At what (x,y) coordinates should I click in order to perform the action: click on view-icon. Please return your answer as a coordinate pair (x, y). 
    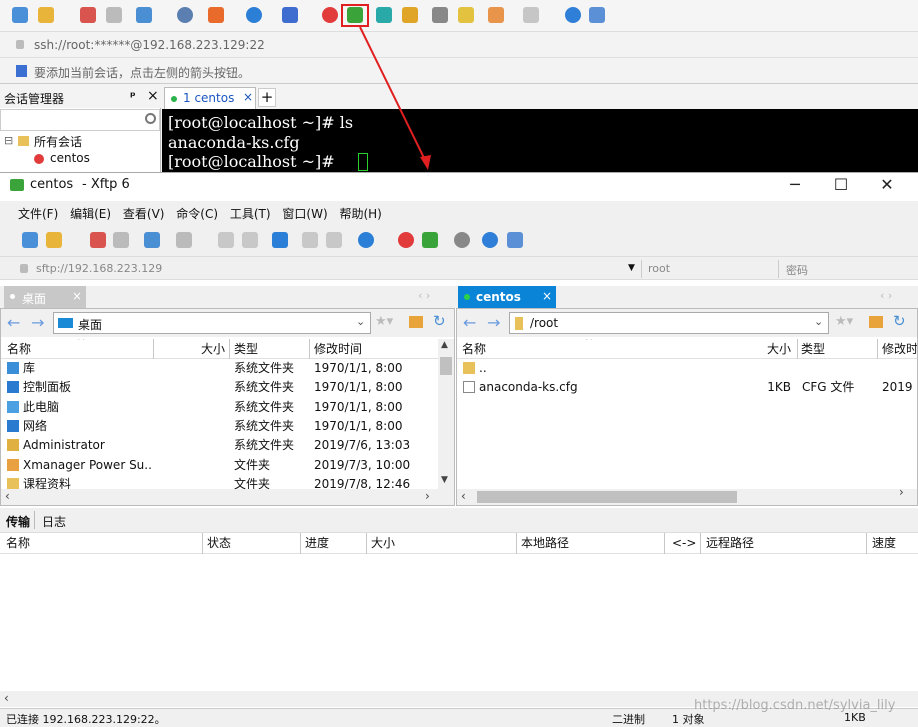
    Looking at the image, I should click on (184, 240).